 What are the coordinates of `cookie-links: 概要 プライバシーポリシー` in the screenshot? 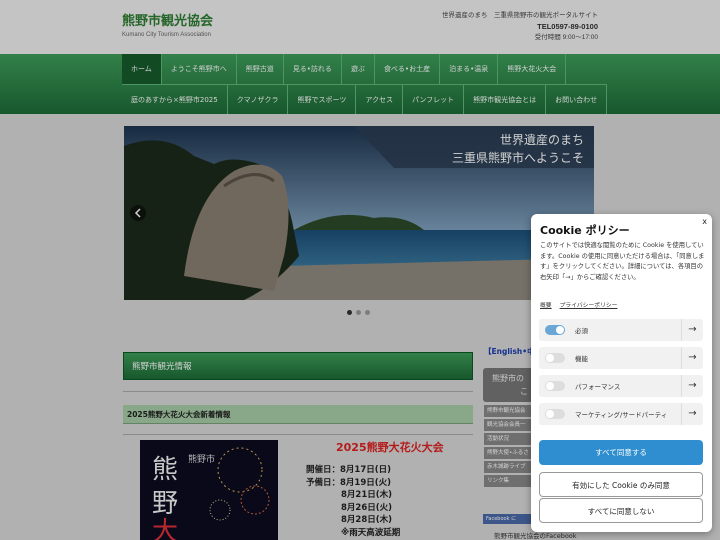 It's located at (578, 304).